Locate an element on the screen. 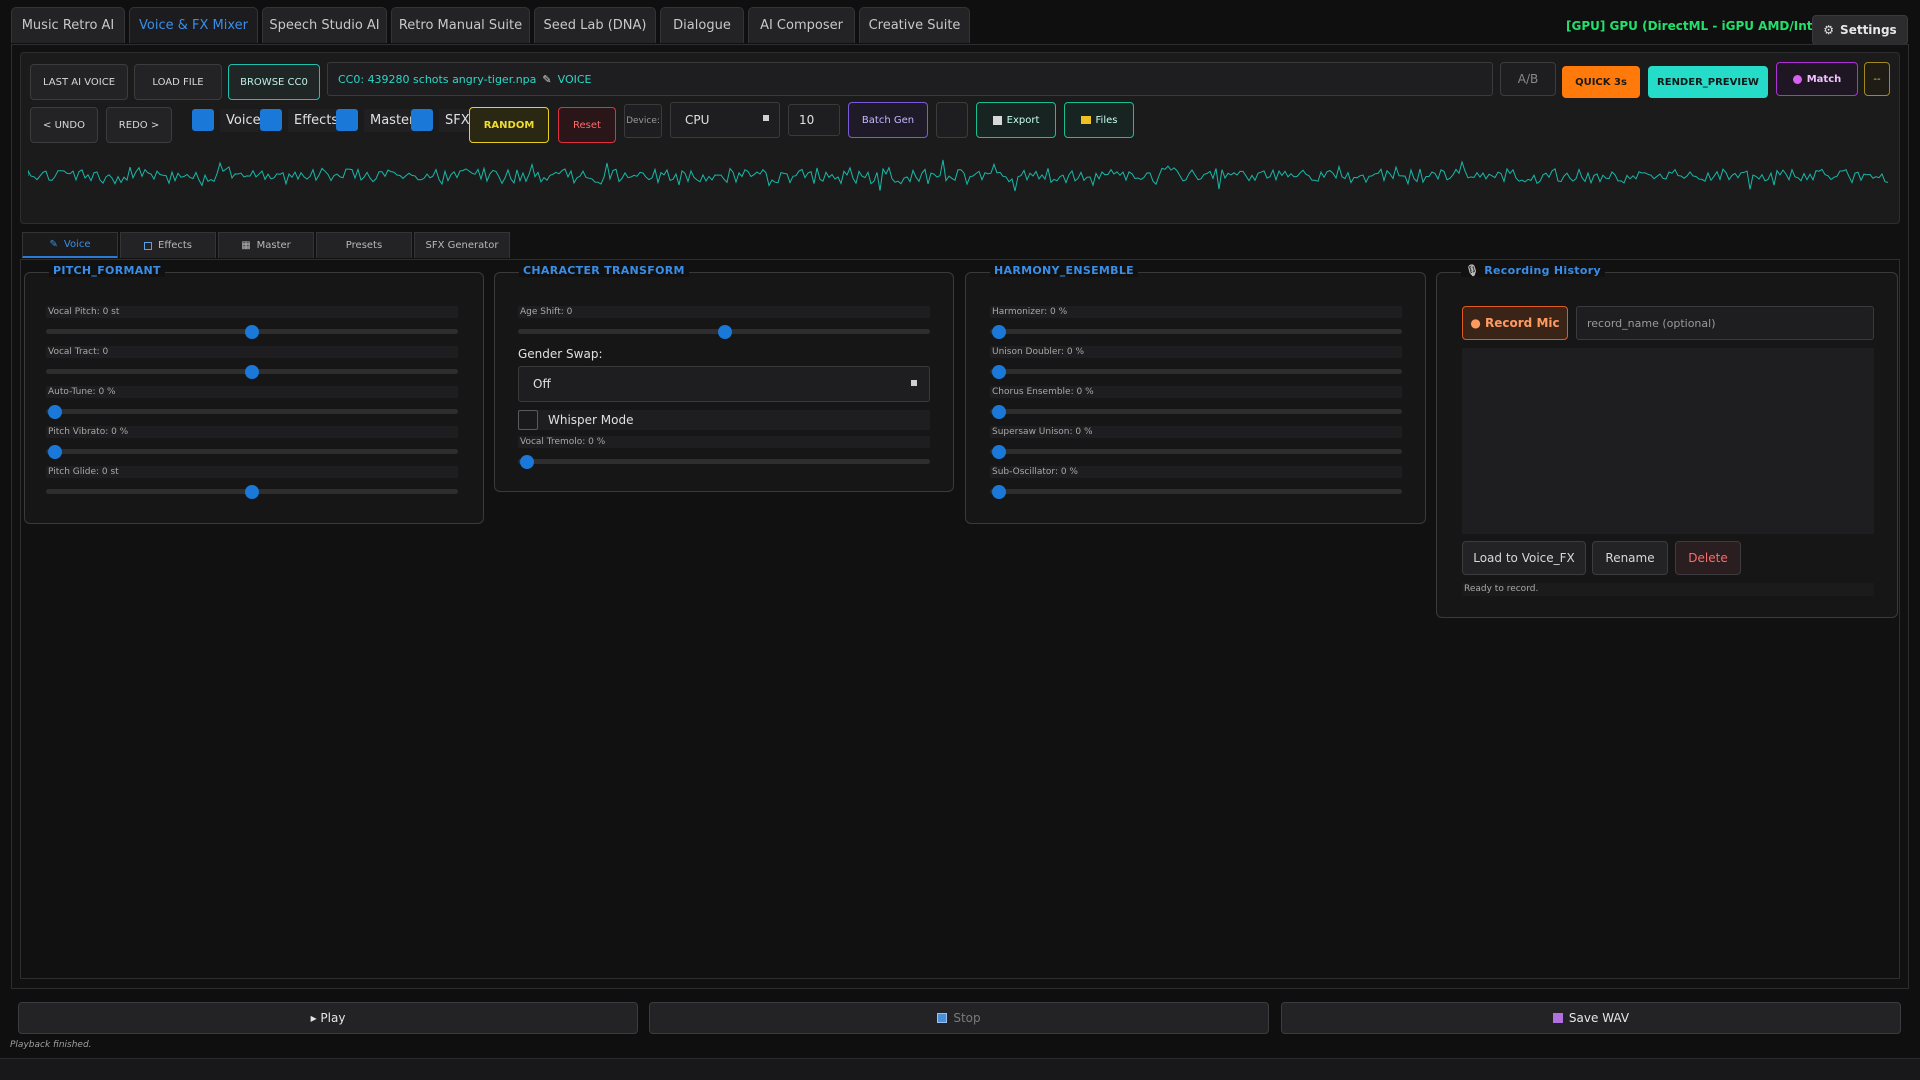  record-mic-button: ● Record Mic is located at coordinates (1515, 323).